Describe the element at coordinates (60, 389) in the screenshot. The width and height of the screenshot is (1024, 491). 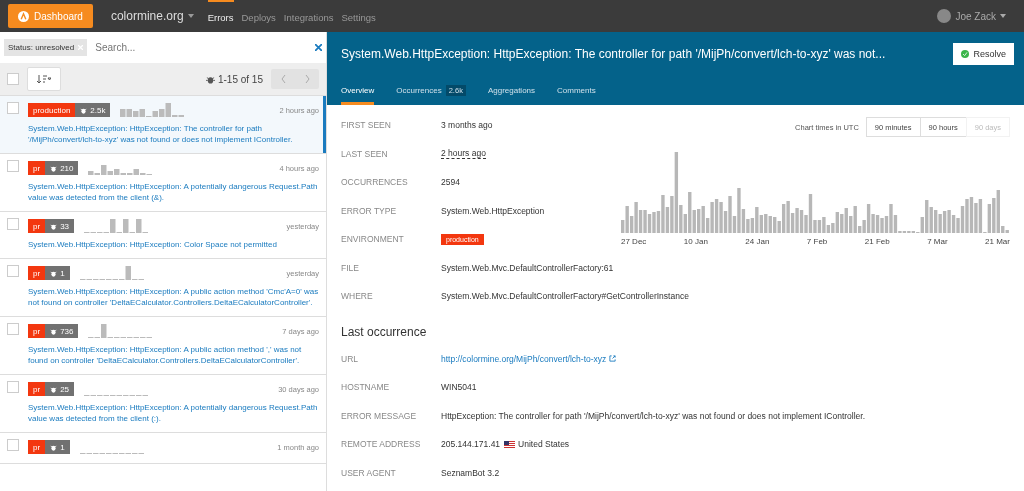
I see `occurrence-count: 25` at that location.